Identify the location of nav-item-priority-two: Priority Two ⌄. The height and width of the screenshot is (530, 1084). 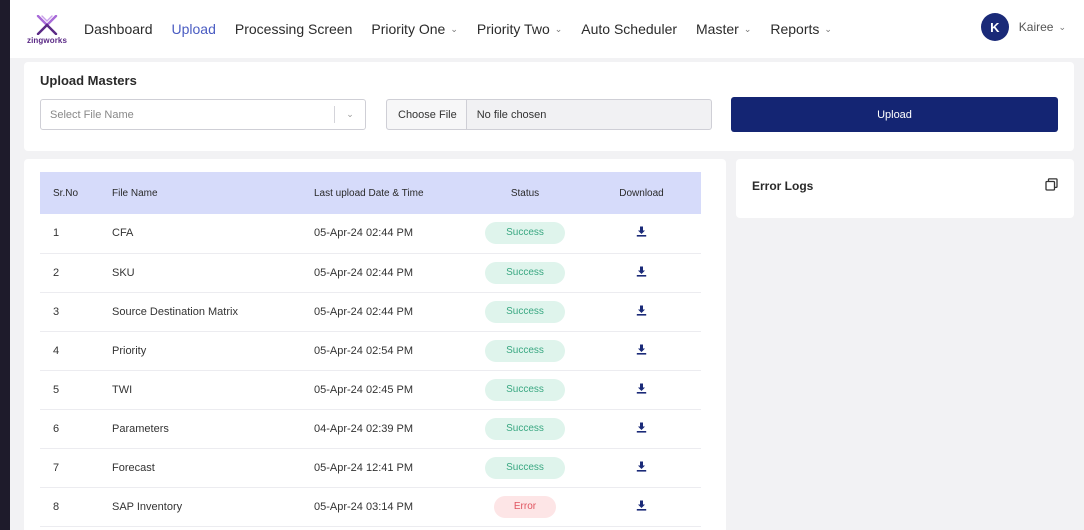
(519, 29).